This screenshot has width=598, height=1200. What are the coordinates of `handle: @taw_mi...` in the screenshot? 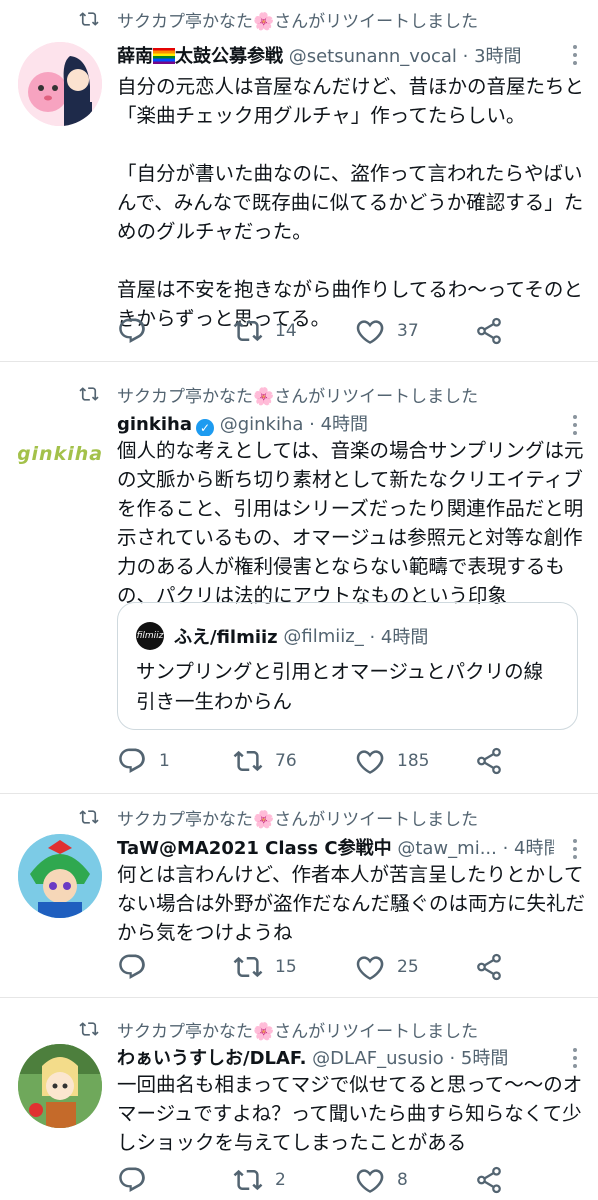 It's located at (447, 848).